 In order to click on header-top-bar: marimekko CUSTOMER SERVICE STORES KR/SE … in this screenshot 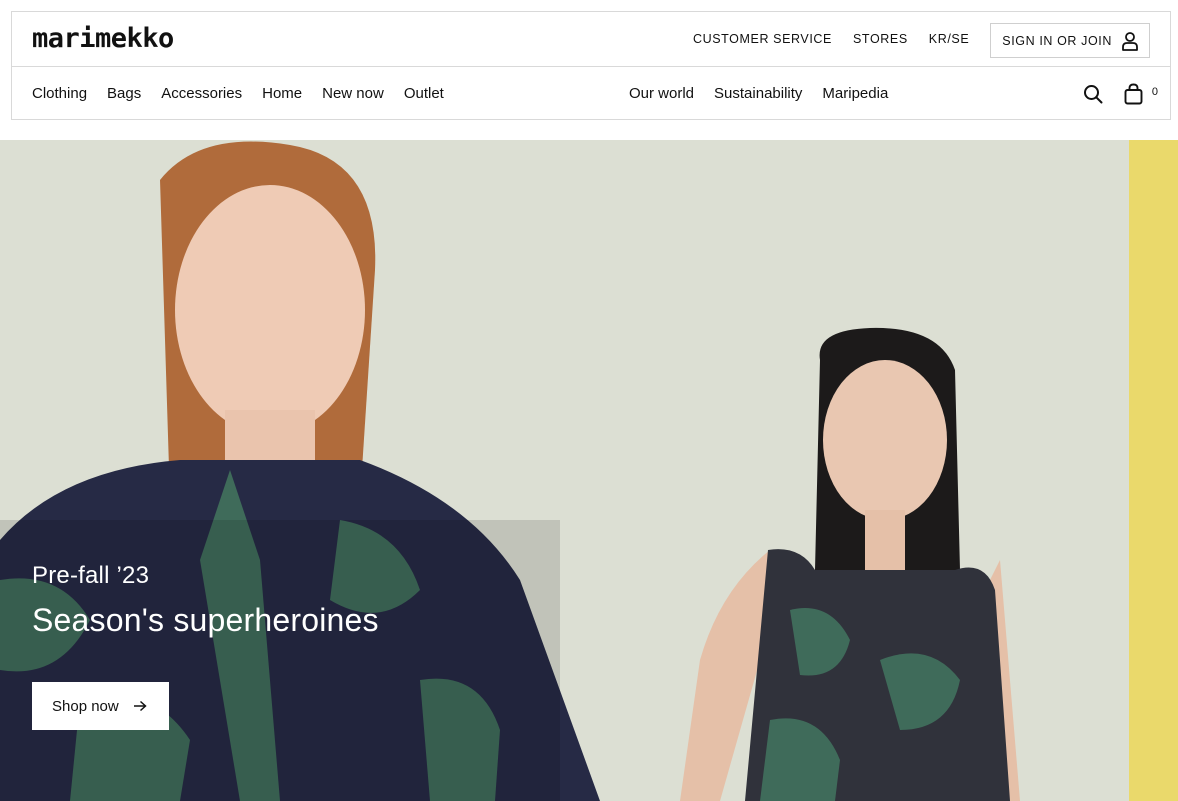, I will do `click(591, 39)`.